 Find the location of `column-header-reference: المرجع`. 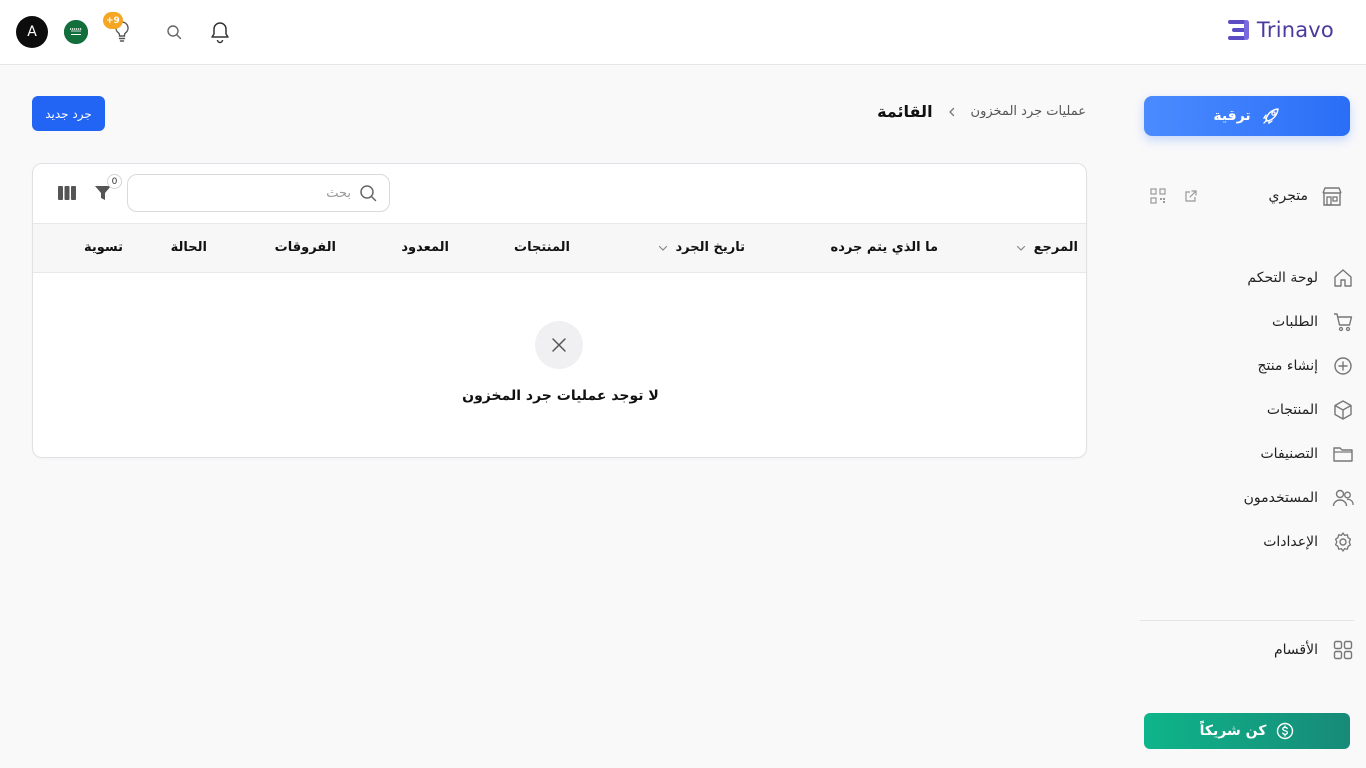

column-header-reference: المرجع is located at coordinates (1047, 247).